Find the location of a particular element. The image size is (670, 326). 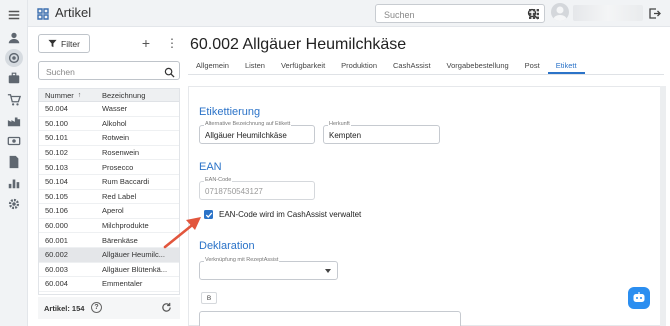

briefcase-icon is located at coordinates (14, 78).